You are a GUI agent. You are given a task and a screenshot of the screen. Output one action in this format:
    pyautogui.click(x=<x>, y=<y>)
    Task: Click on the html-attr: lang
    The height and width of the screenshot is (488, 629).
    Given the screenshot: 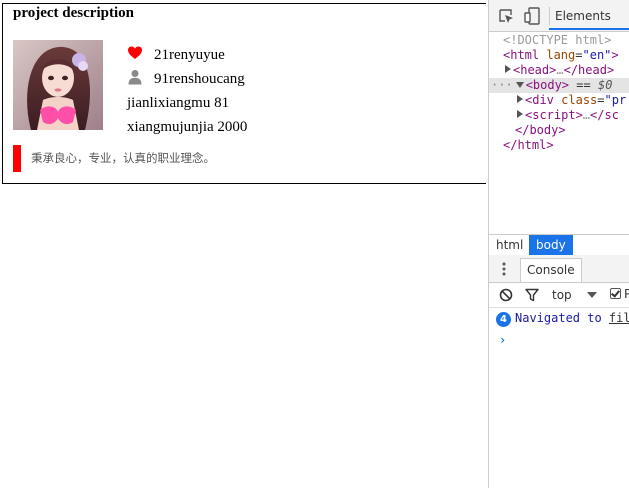 What is the action you would take?
    pyautogui.click(x=561, y=55)
    